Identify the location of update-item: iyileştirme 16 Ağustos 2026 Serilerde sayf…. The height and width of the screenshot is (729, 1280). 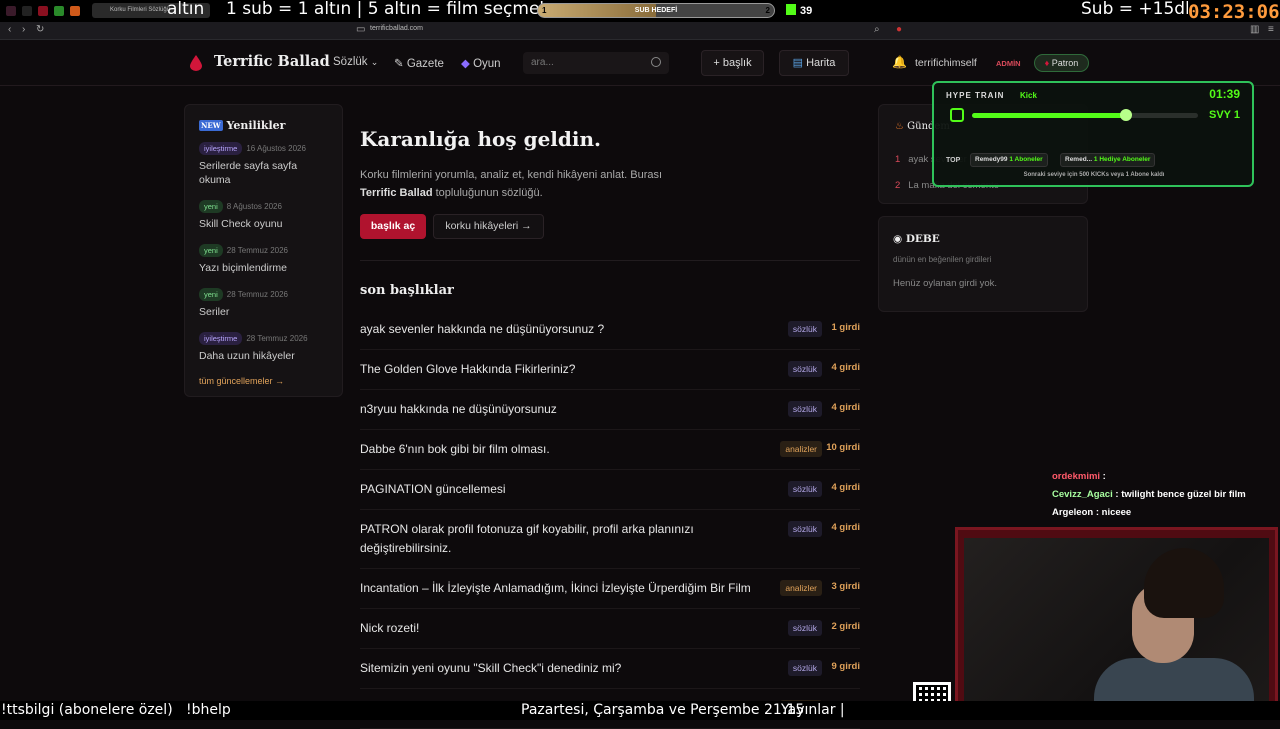
(263, 164).